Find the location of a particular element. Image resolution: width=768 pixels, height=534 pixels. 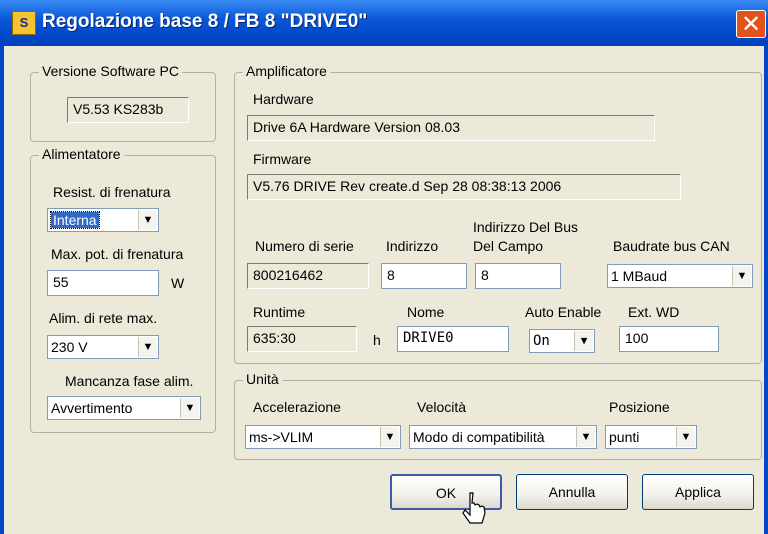

mains-voltage-select: 230 V ▼ is located at coordinates (103, 347).